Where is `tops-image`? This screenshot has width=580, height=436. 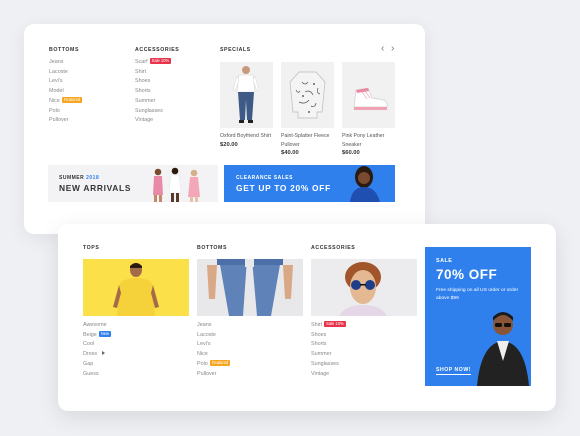
tops-image is located at coordinates (136, 287).